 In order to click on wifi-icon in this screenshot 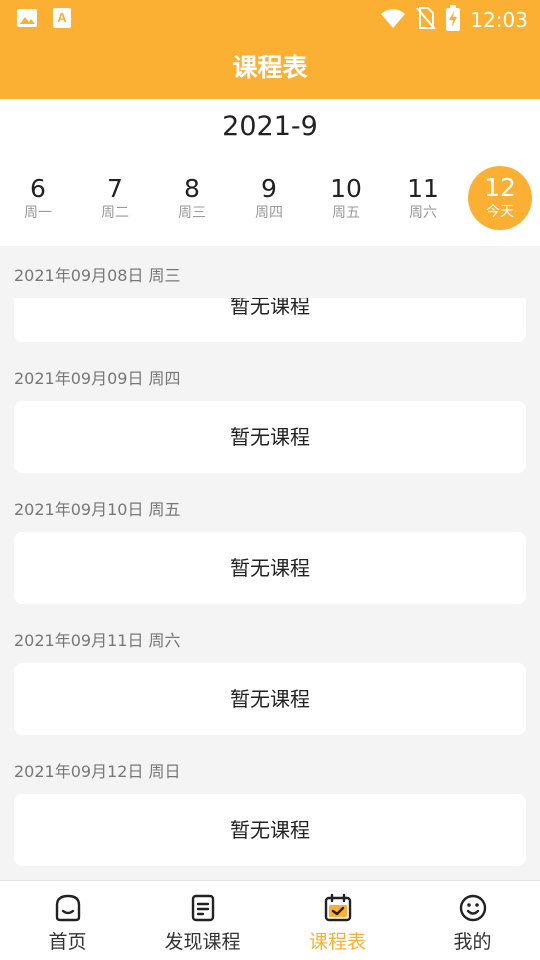, I will do `click(393, 20)`.